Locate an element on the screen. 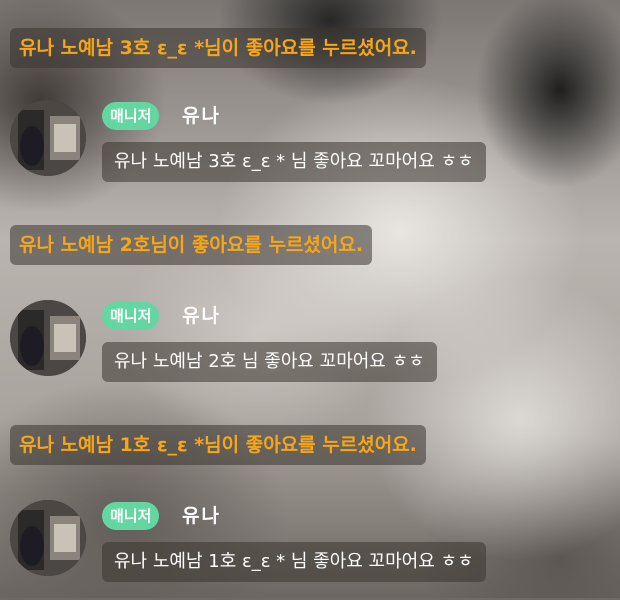 The width and height of the screenshot is (620, 600). message-text: 유나 노예남 3호 ε_ε * 님 좋아요 꼬마어요 ㅎㅎ is located at coordinates (294, 161).